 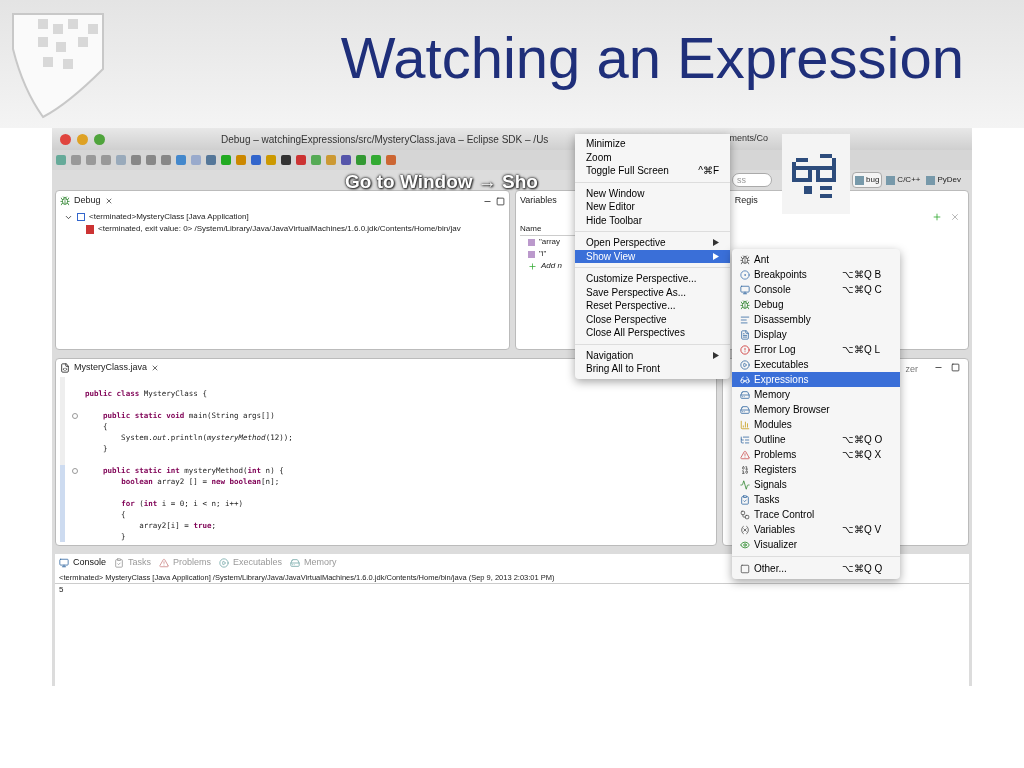 What do you see at coordinates (745, 484) in the screenshot?
I see `pulse-icon` at bounding box center [745, 484].